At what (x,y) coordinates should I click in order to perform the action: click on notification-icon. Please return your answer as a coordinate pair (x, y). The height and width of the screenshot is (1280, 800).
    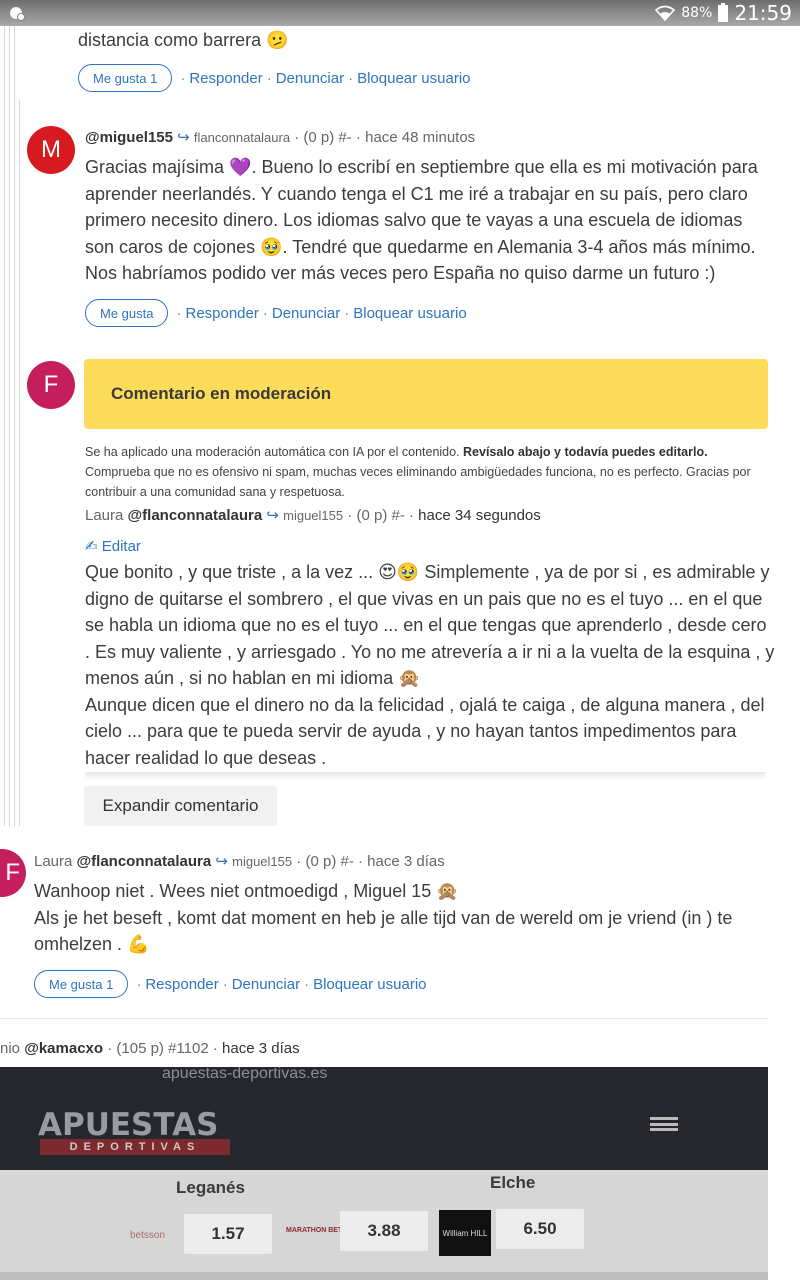
    Looking at the image, I should click on (17, 14).